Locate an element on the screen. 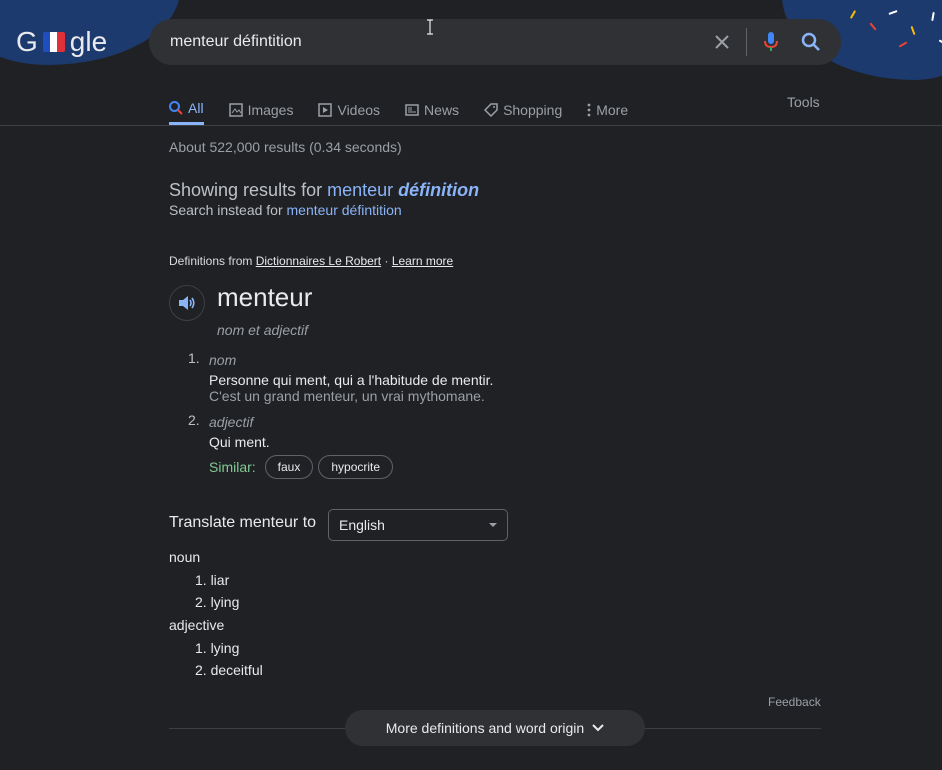  logo-letters: gle is located at coordinates (88, 41).